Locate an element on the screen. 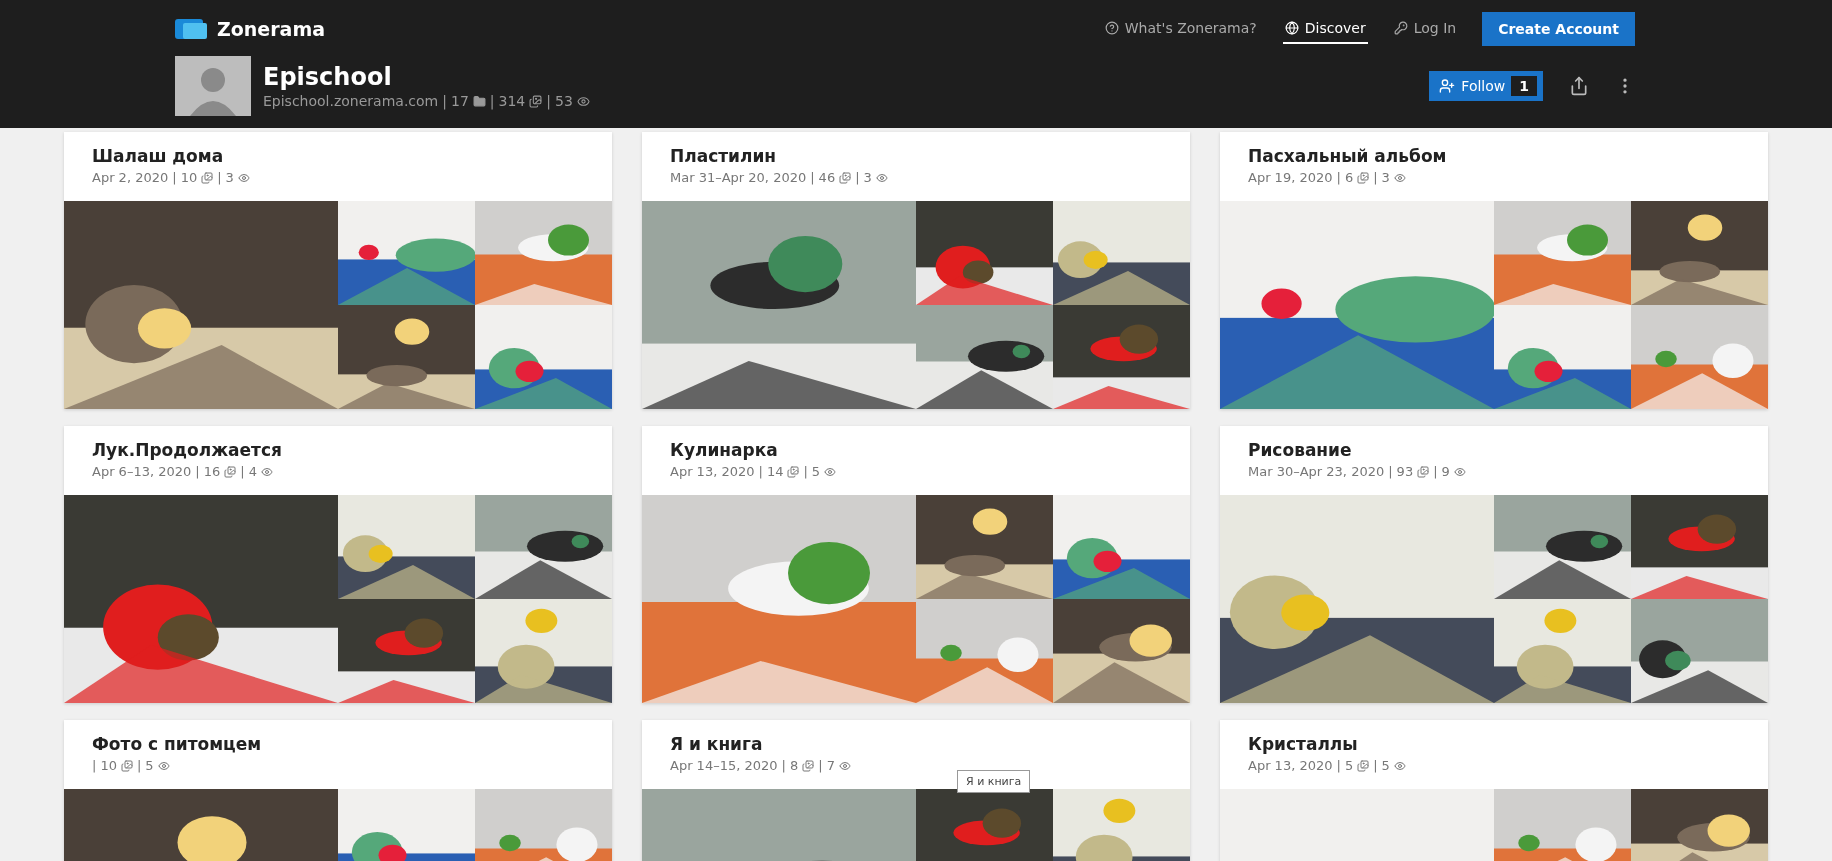 The height and width of the screenshot is (861, 1832). photo-count: 6 is located at coordinates (1349, 177).